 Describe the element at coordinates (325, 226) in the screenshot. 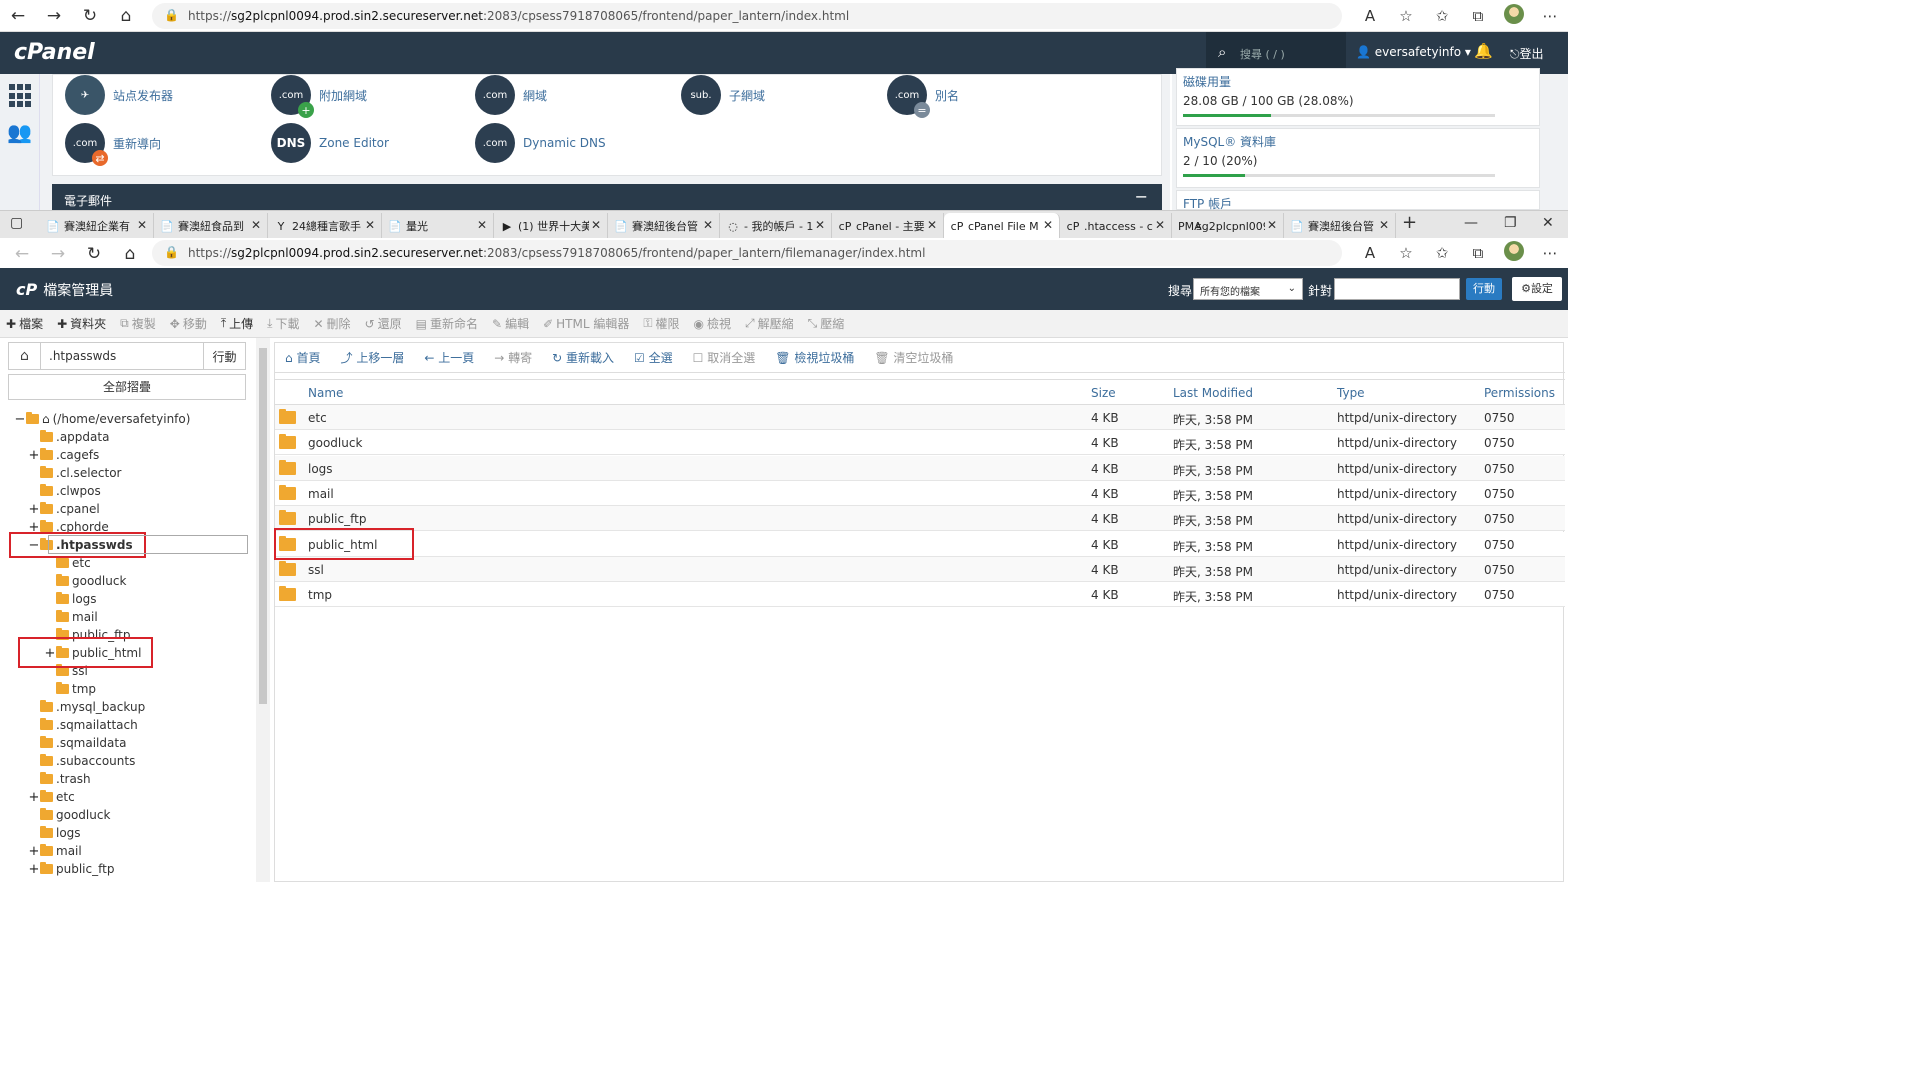

I see `browser-tab: Y 24總種言歌手 ✕` at that location.